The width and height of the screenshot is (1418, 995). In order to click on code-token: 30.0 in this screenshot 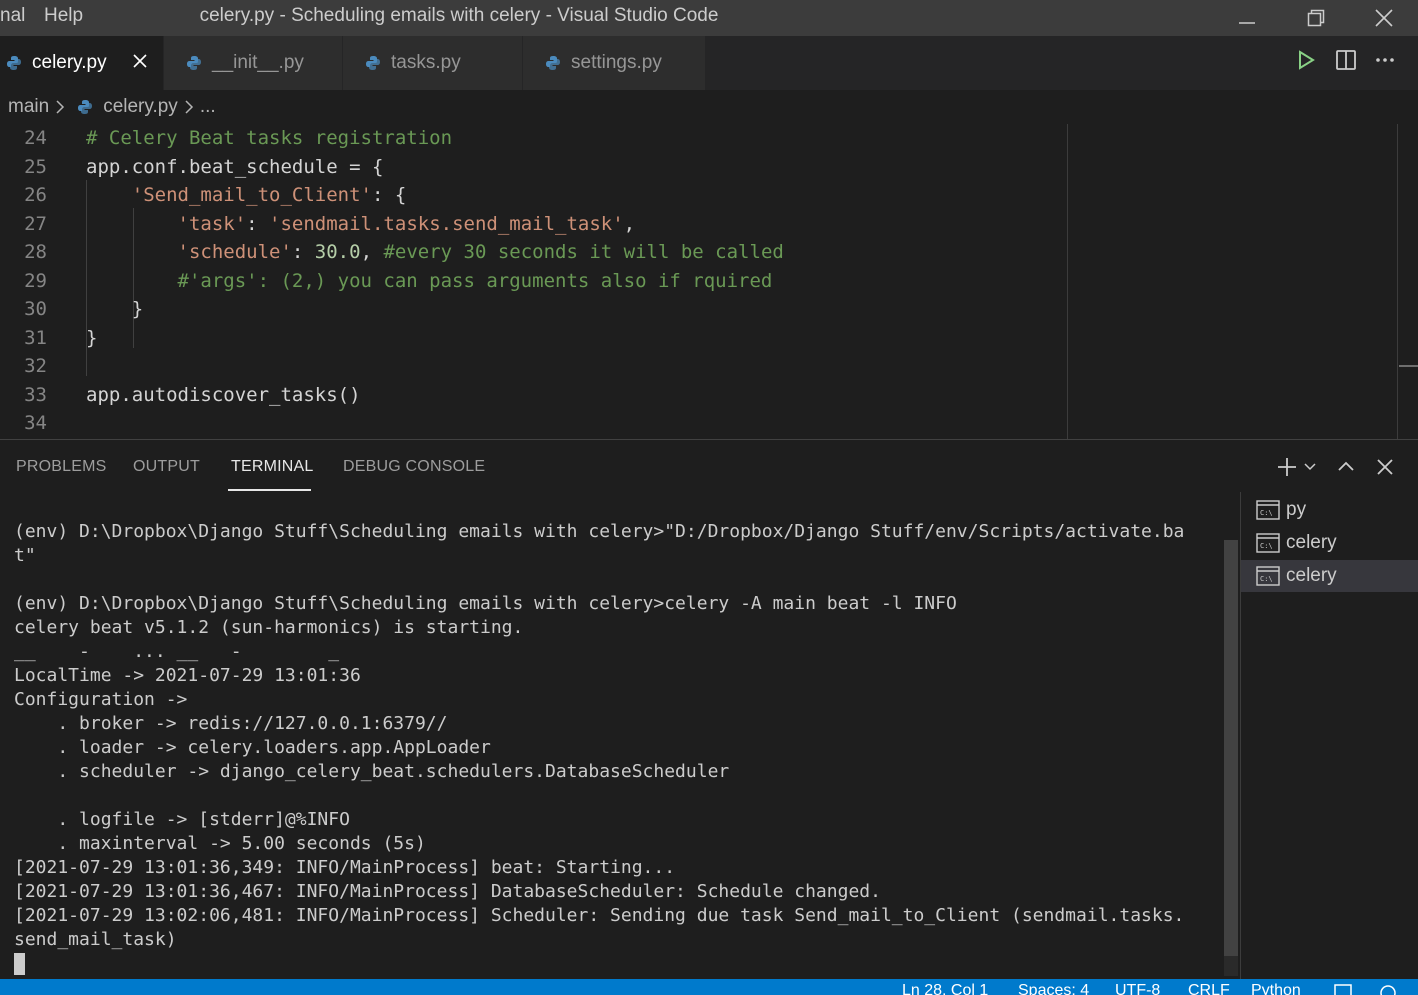, I will do `click(337, 252)`.